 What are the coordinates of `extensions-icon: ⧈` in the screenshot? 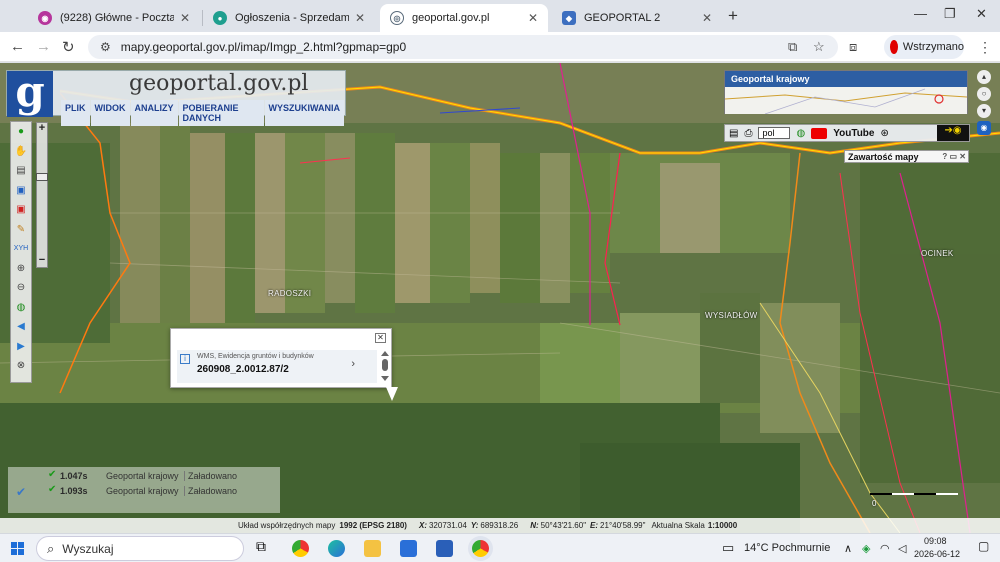 It's located at (853, 47).